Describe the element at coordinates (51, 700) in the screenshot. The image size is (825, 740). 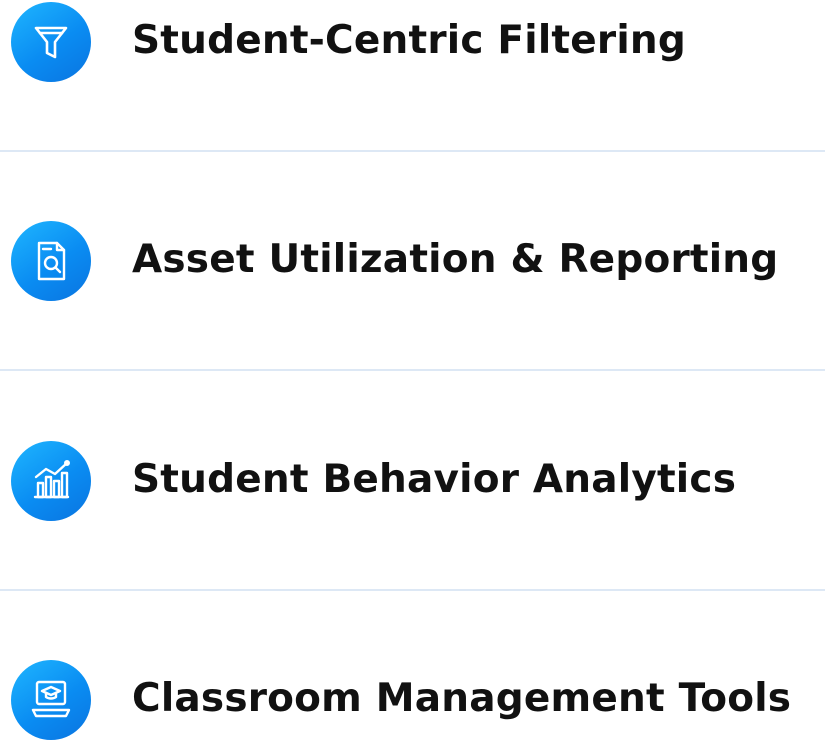
I see `classroom-laptop-icon` at that location.